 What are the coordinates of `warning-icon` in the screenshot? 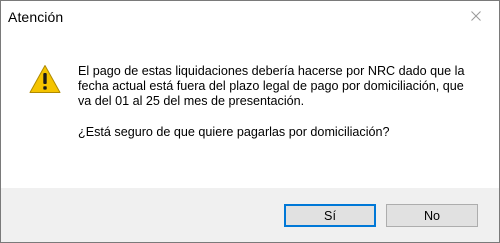 It's located at (45, 79).